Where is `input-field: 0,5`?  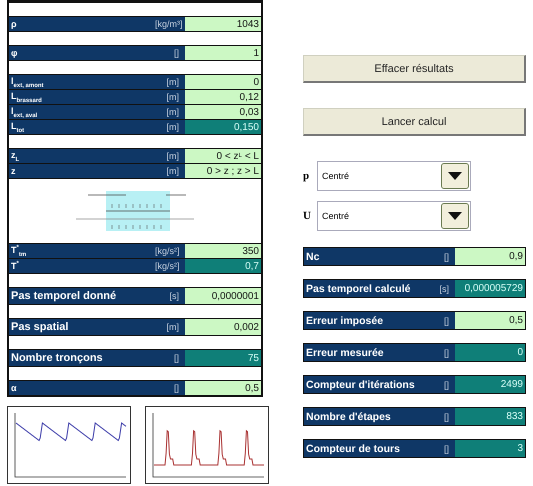 input-field: 0,5 is located at coordinates (223, 388).